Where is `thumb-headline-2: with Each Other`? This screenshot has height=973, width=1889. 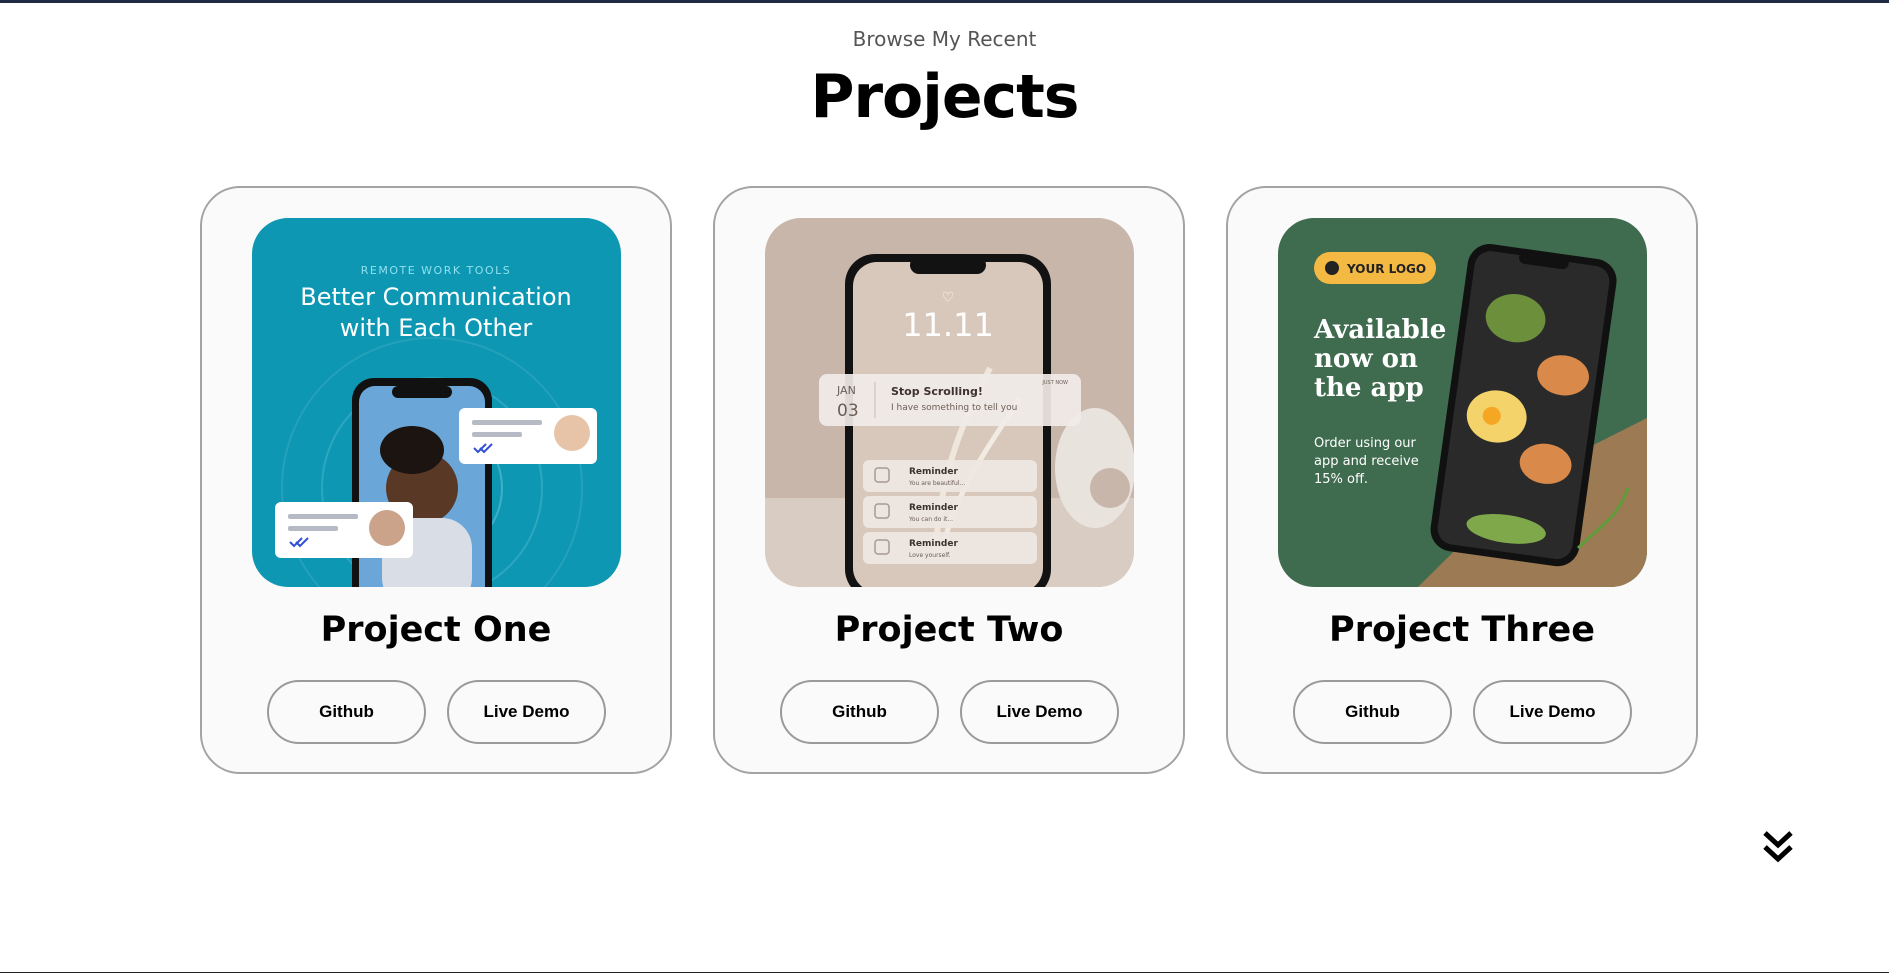
thumb-headline-2: with Each Other is located at coordinates (436, 328).